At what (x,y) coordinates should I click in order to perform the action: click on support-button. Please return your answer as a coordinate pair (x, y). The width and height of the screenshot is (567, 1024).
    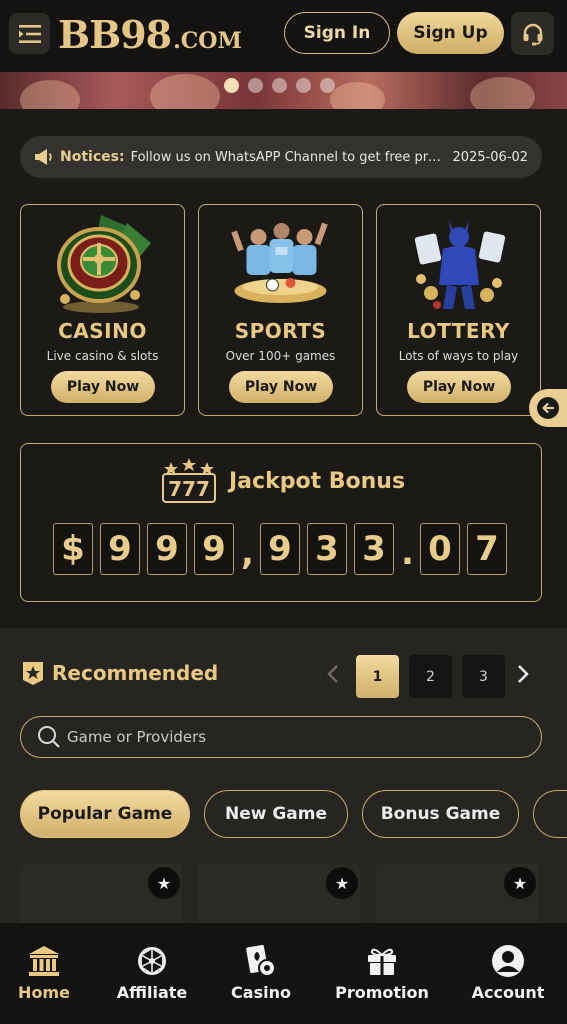
    Looking at the image, I should click on (532, 33).